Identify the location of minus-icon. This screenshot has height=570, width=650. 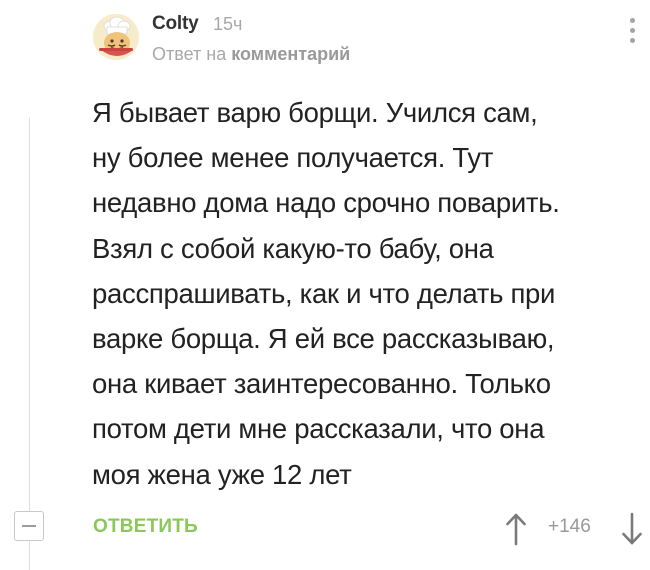
(29, 526).